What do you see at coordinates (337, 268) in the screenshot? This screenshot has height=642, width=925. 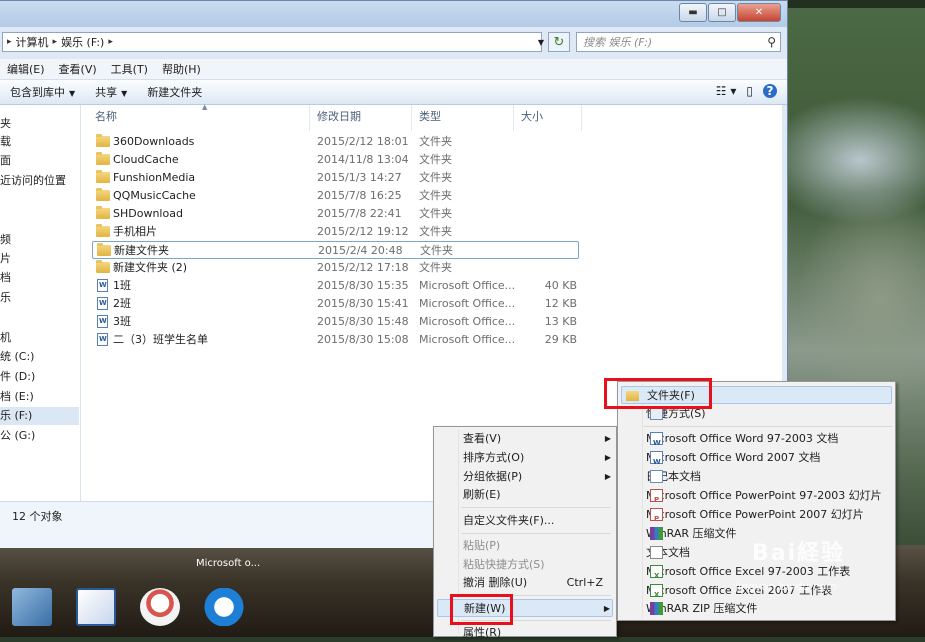 I see `table-row: 新建文件夹 (2) 2015/2/12 17:18 文件夹` at bounding box center [337, 268].